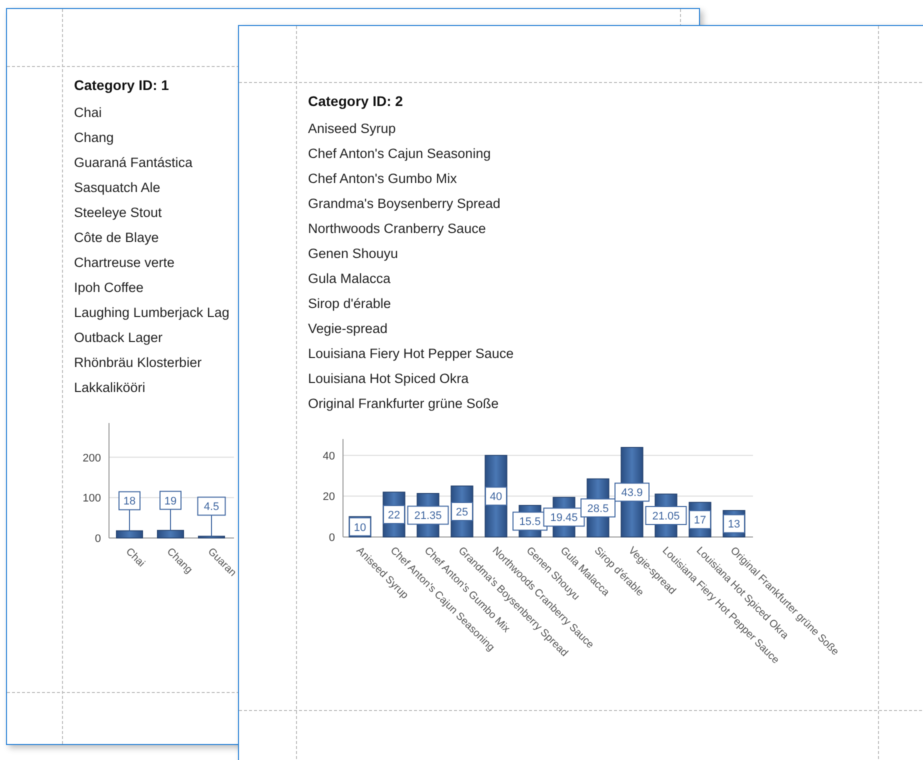 The height and width of the screenshot is (760, 923). I want to click on product-name: Chef Anton's Gumbo Mix, so click(383, 179).